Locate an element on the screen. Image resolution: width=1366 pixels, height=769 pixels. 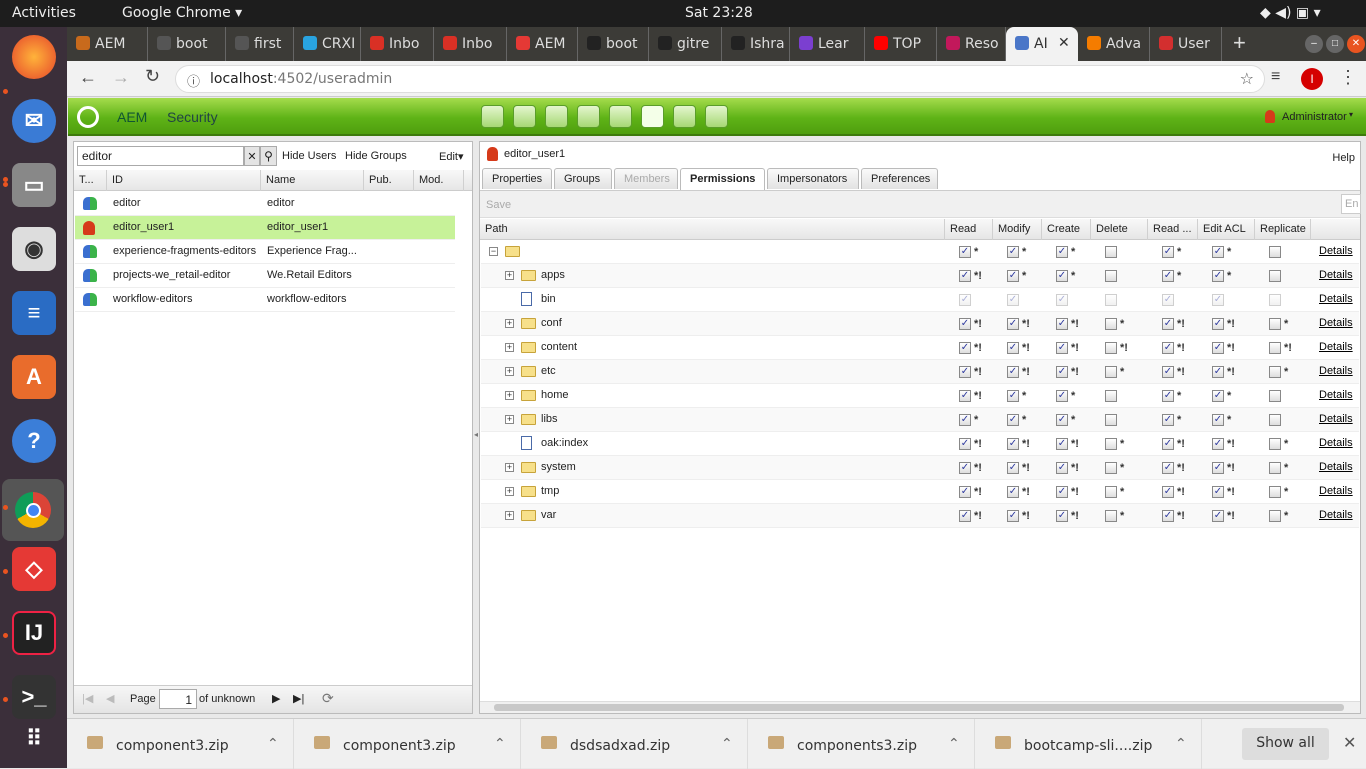
app-grid-icon: ⠿ is located at coordinates (34, 739).